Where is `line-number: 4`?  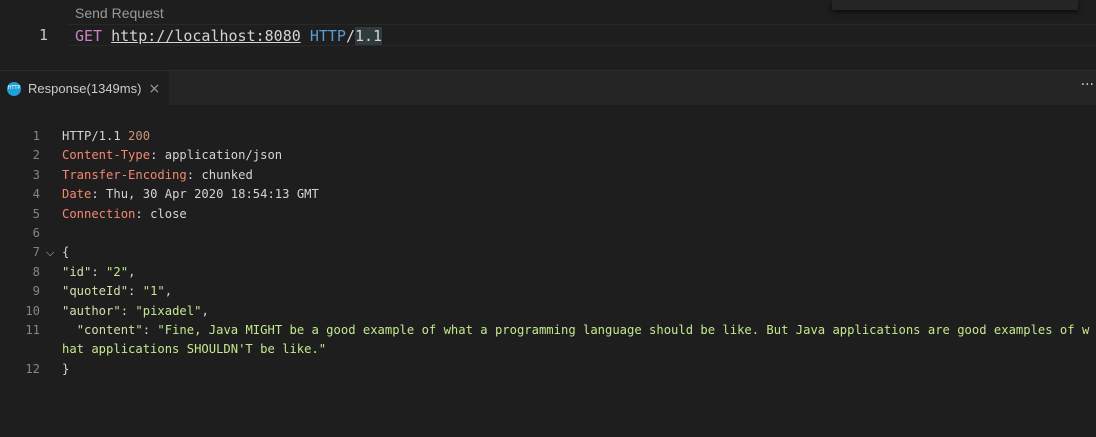 line-number: 4 is located at coordinates (36, 194).